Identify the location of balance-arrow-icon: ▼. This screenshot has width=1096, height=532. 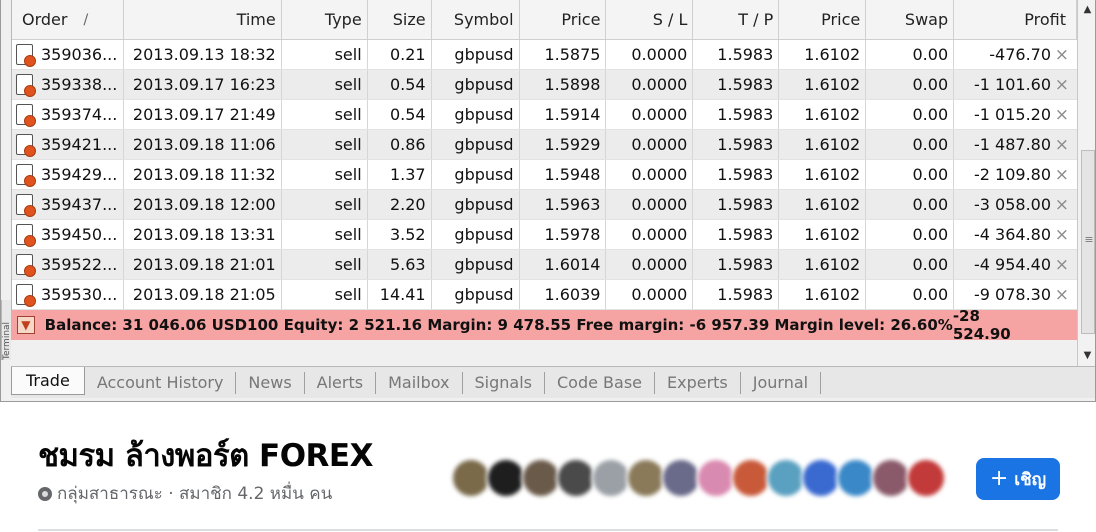
(26, 325).